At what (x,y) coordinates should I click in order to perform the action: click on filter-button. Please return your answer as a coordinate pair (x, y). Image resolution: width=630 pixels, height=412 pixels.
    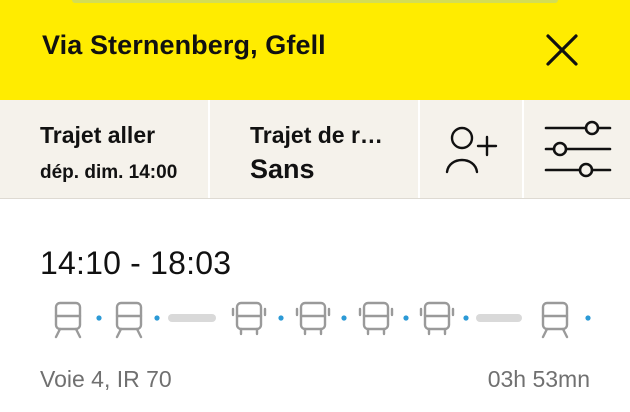
    Looking at the image, I should click on (577, 149).